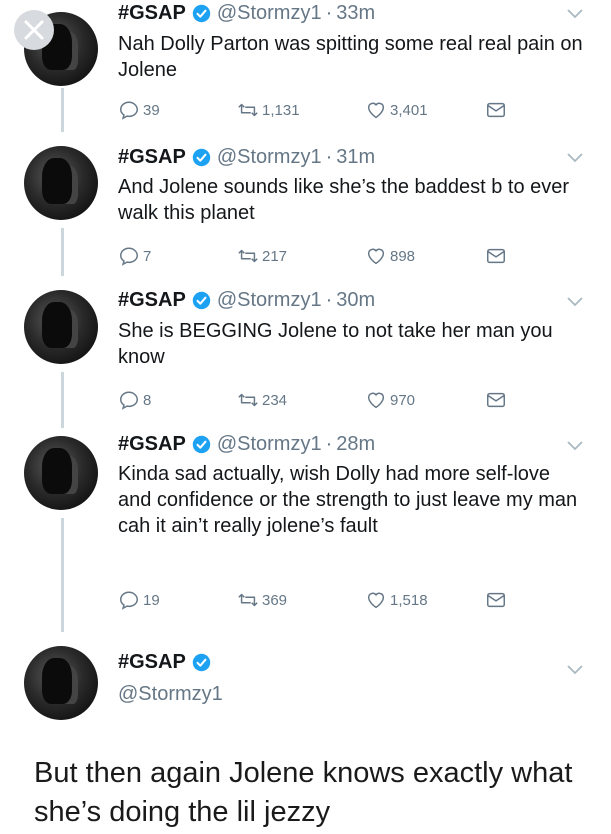  I want to click on like-button: 898, so click(390, 256).